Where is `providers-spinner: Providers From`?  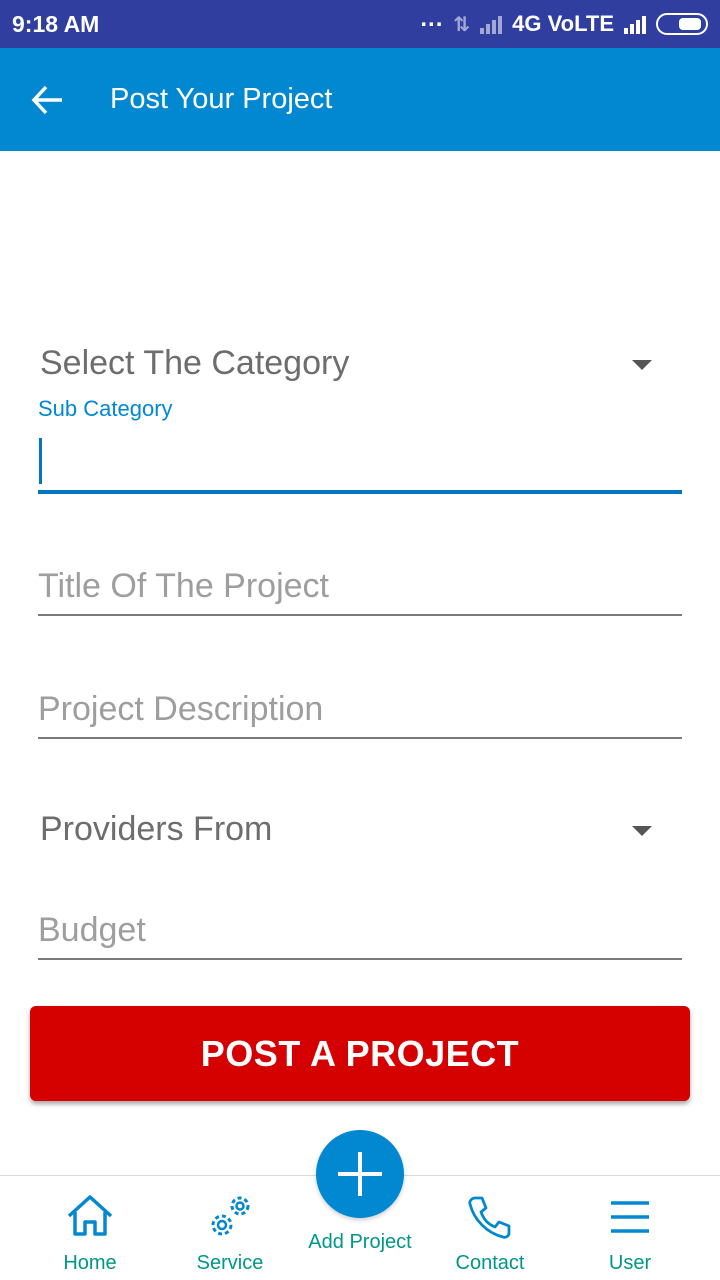
providers-spinner: Providers From is located at coordinates (360, 830).